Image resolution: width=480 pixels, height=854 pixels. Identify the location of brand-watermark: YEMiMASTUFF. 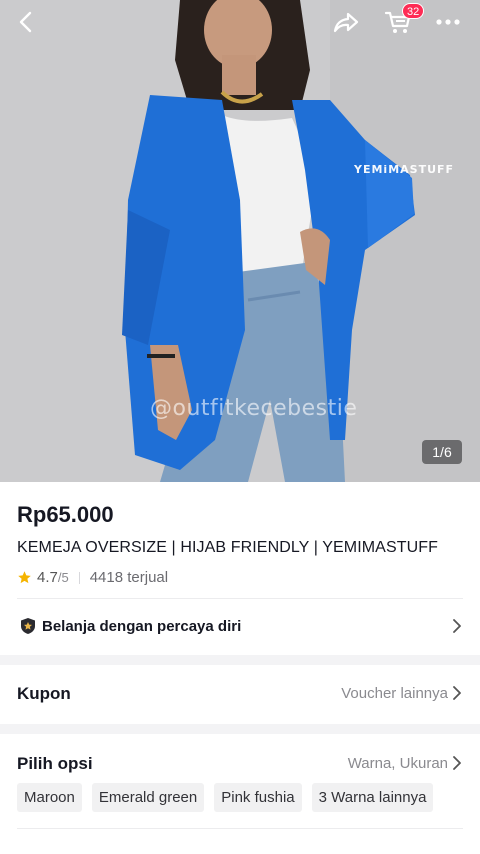
(404, 169).